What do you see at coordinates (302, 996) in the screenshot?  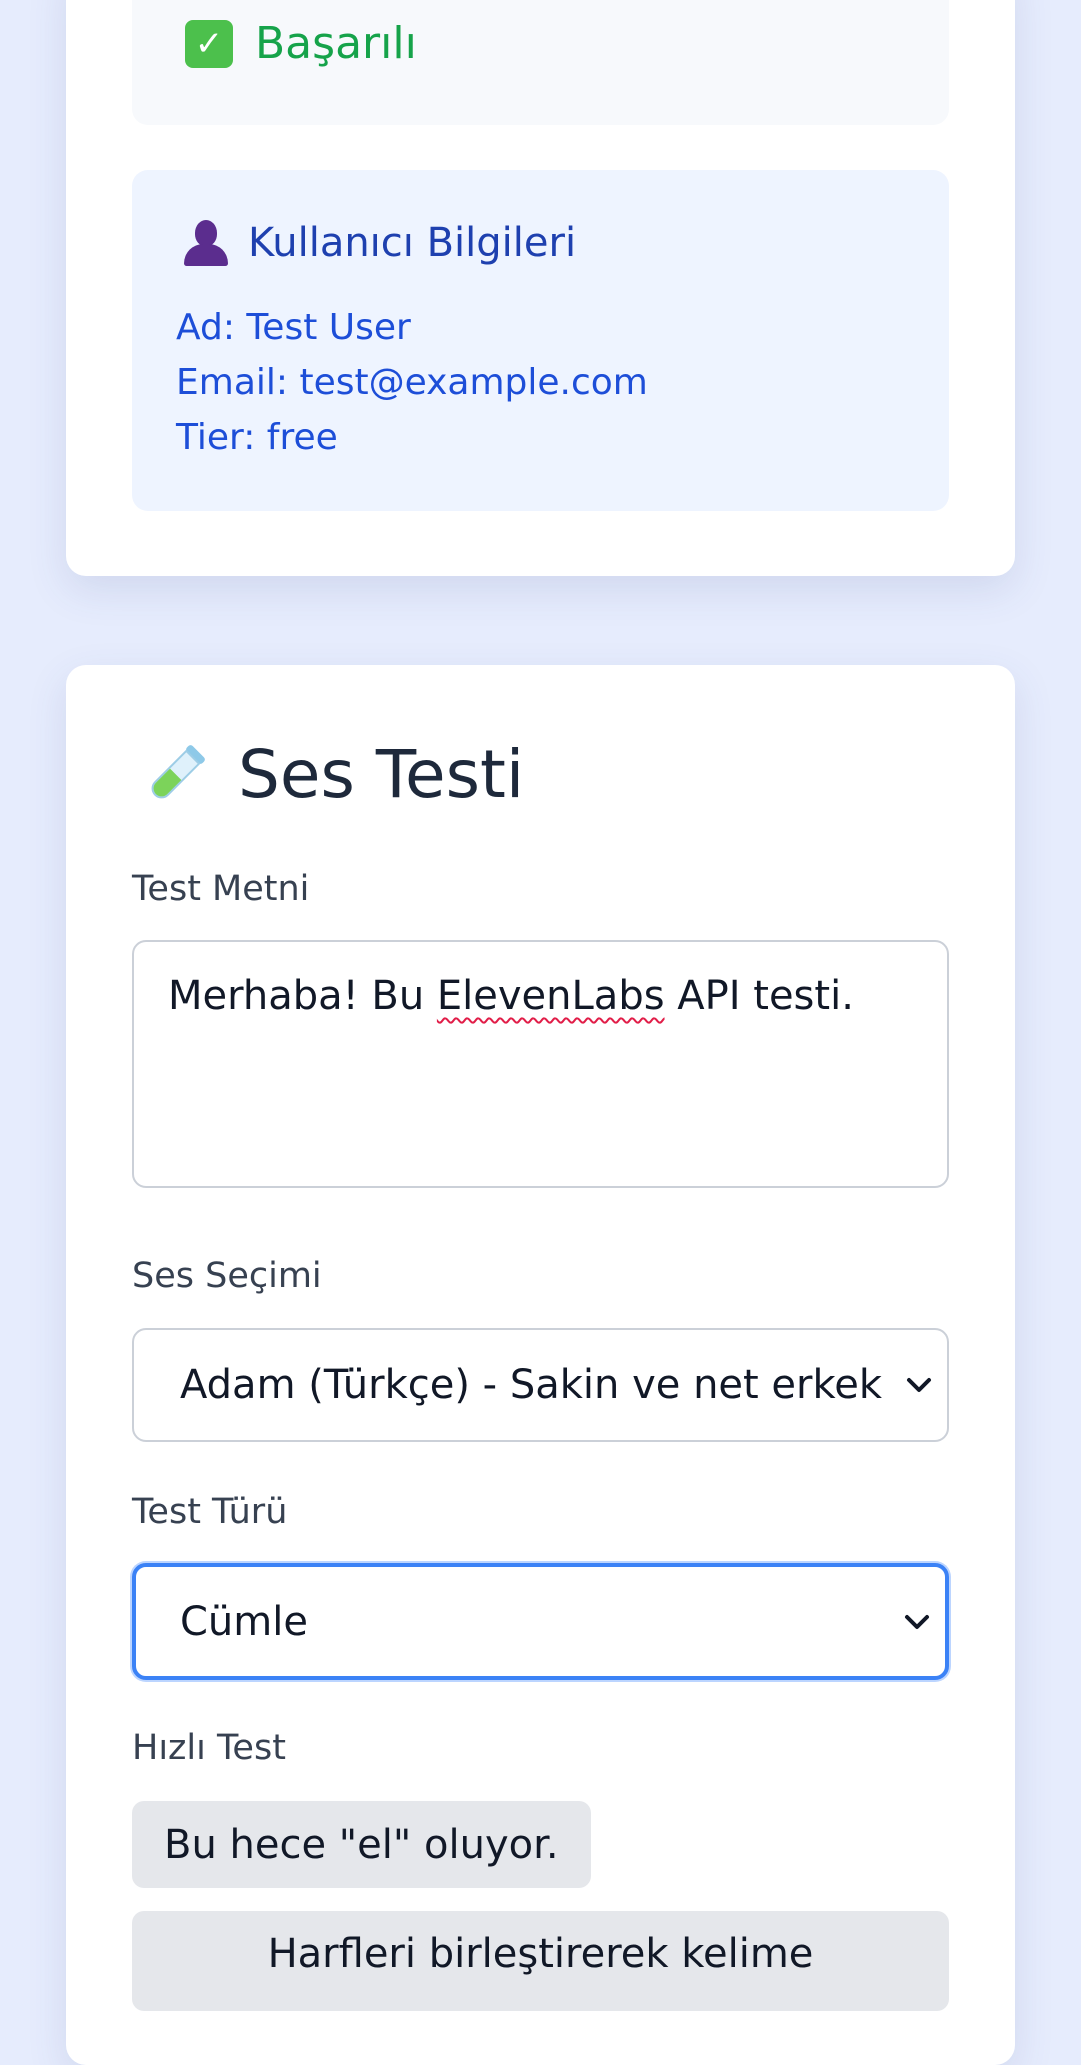 I see `test-text-part-1: Merhaba! Bu` at bounding box center [302, 996].